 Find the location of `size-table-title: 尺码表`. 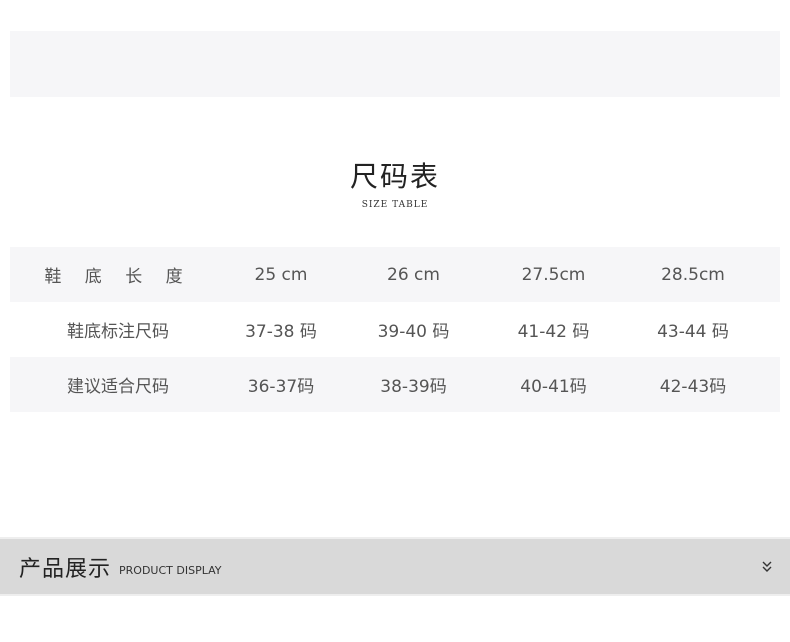

size-table-title: 尺码表 is located at coordinates (394, 176).